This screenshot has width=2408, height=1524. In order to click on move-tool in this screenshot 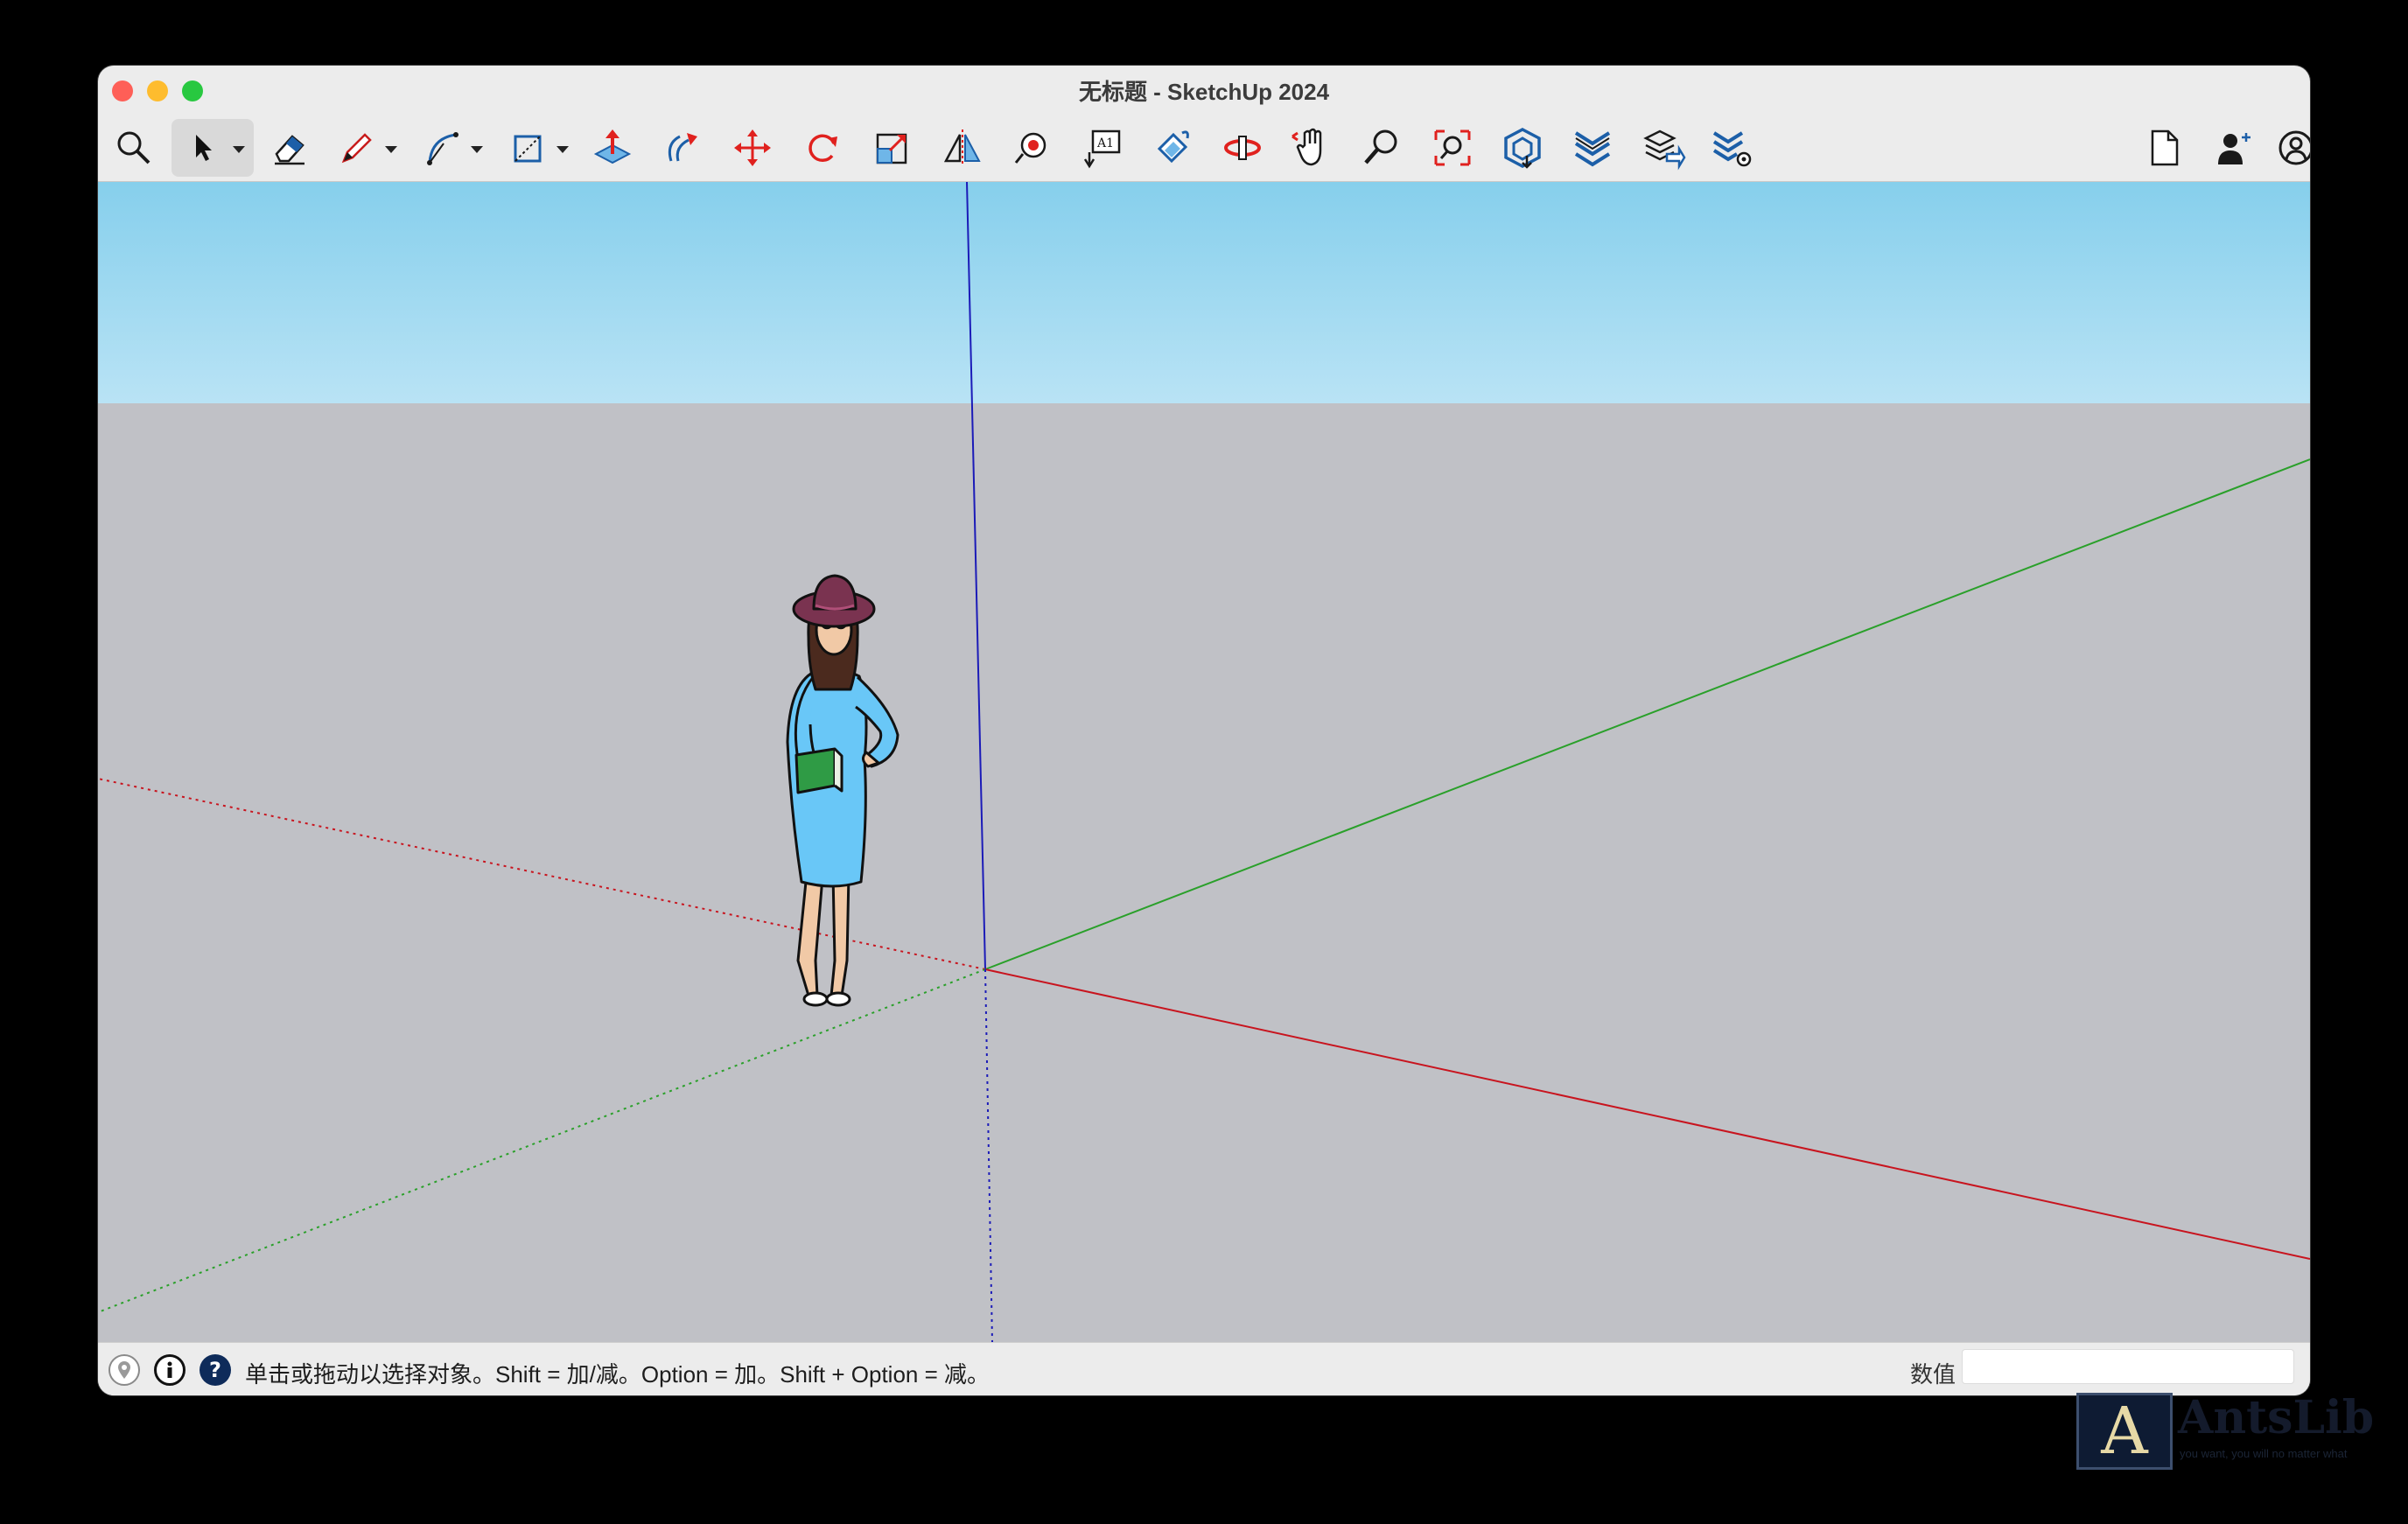, I will do `click(752, 148)`.